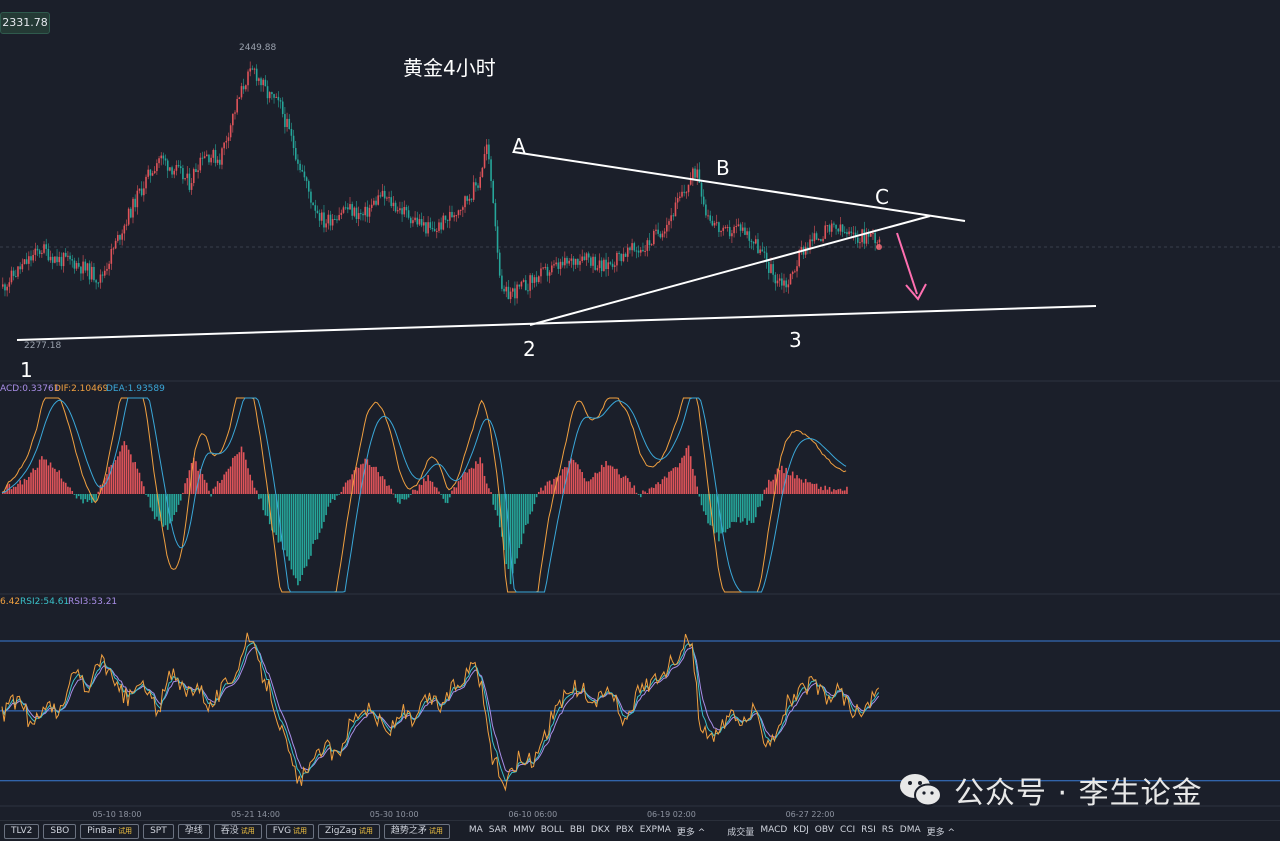 The image size is (1280, 841). I want to click on sub-indicator-tab: KDJ, so click(801, 831).